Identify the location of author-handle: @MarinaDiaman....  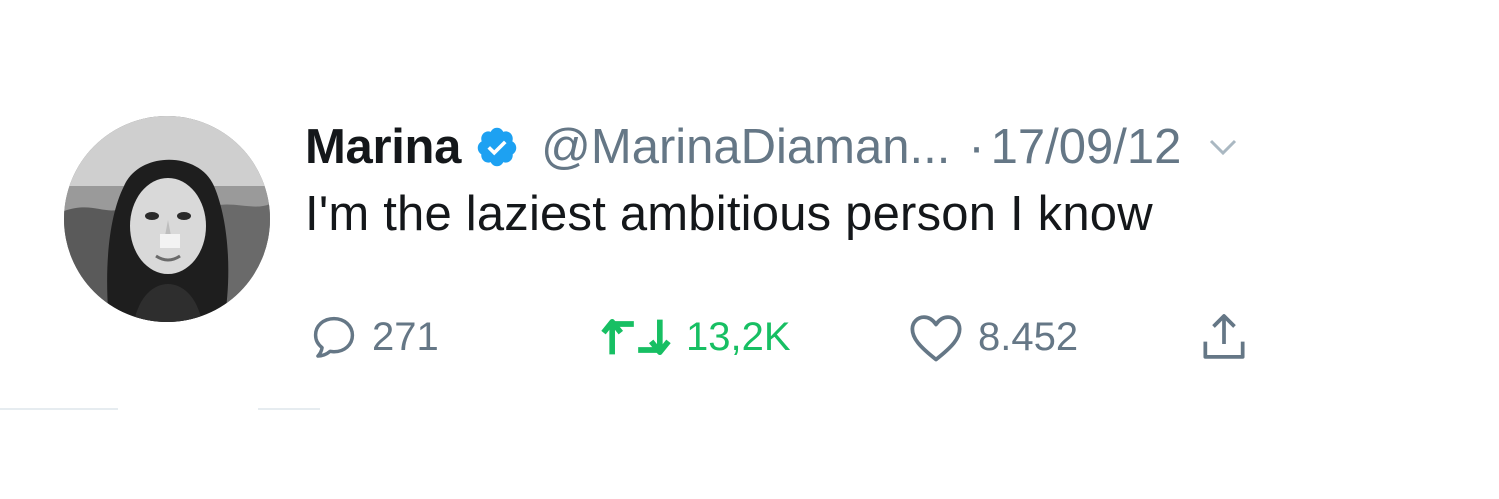
(745, 147).